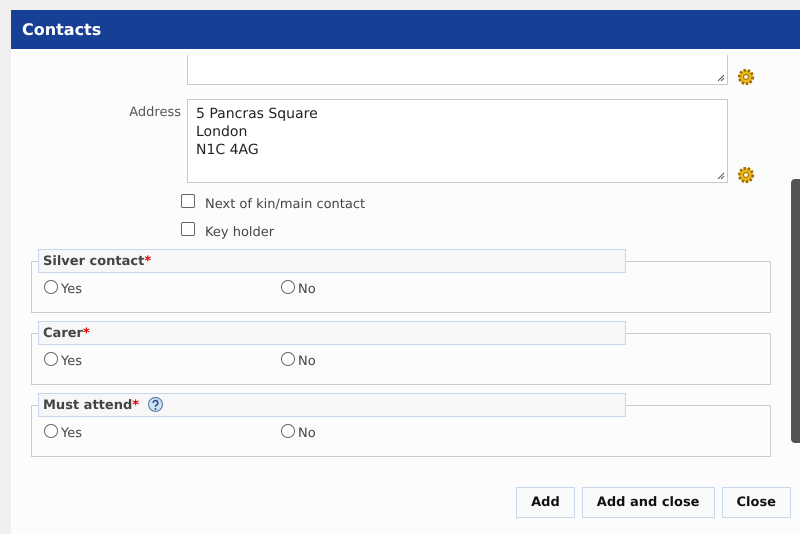 The width and height of the screenshot is (800, 534). Describe the element at coordinates (285, 204) in the screenshot. I see `checkbox-label: Next of kin/main contact` at that location.